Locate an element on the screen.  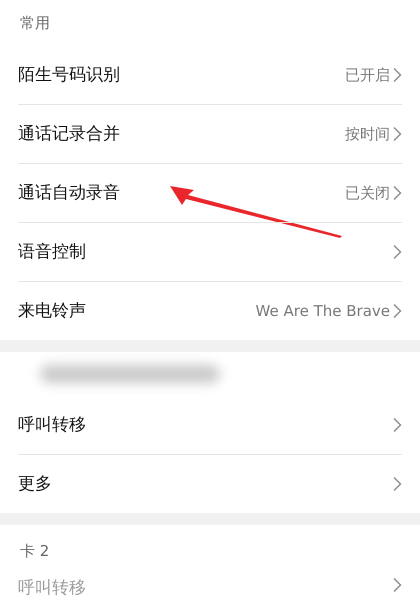
row-label: 通话记录合并 is located at coordinates (69, 134).